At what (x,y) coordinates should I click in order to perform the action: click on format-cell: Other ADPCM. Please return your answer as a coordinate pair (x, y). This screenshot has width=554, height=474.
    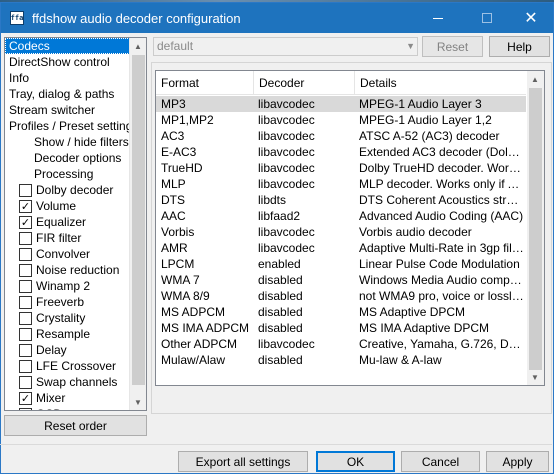
    Looking at the image, I should click on (199, 344).